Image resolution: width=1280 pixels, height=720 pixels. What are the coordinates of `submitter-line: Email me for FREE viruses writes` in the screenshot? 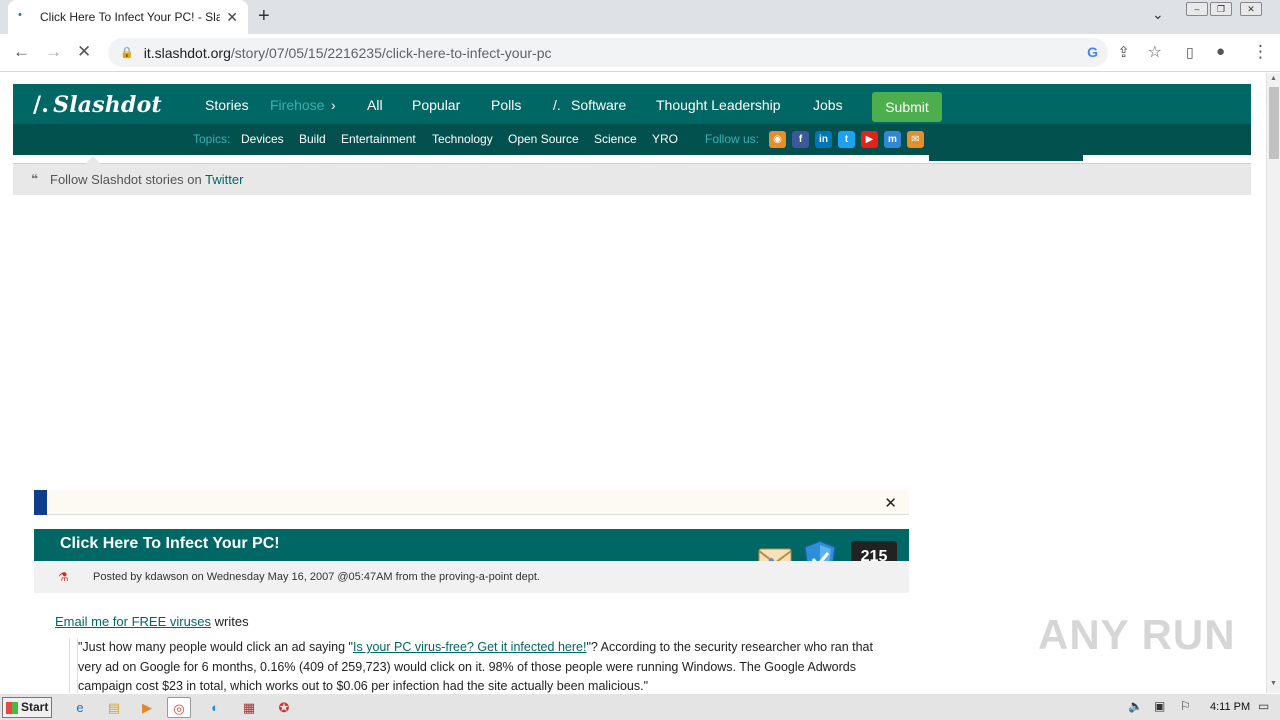 It's located at (152, 621).